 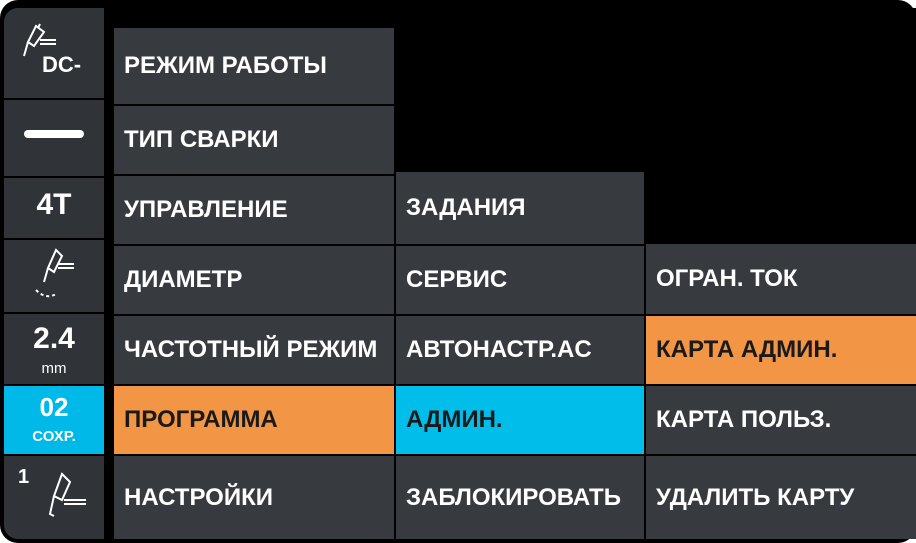 I want to click on menu-item-settings: НАСТРОЙКИ, so click(x=253, y=497).